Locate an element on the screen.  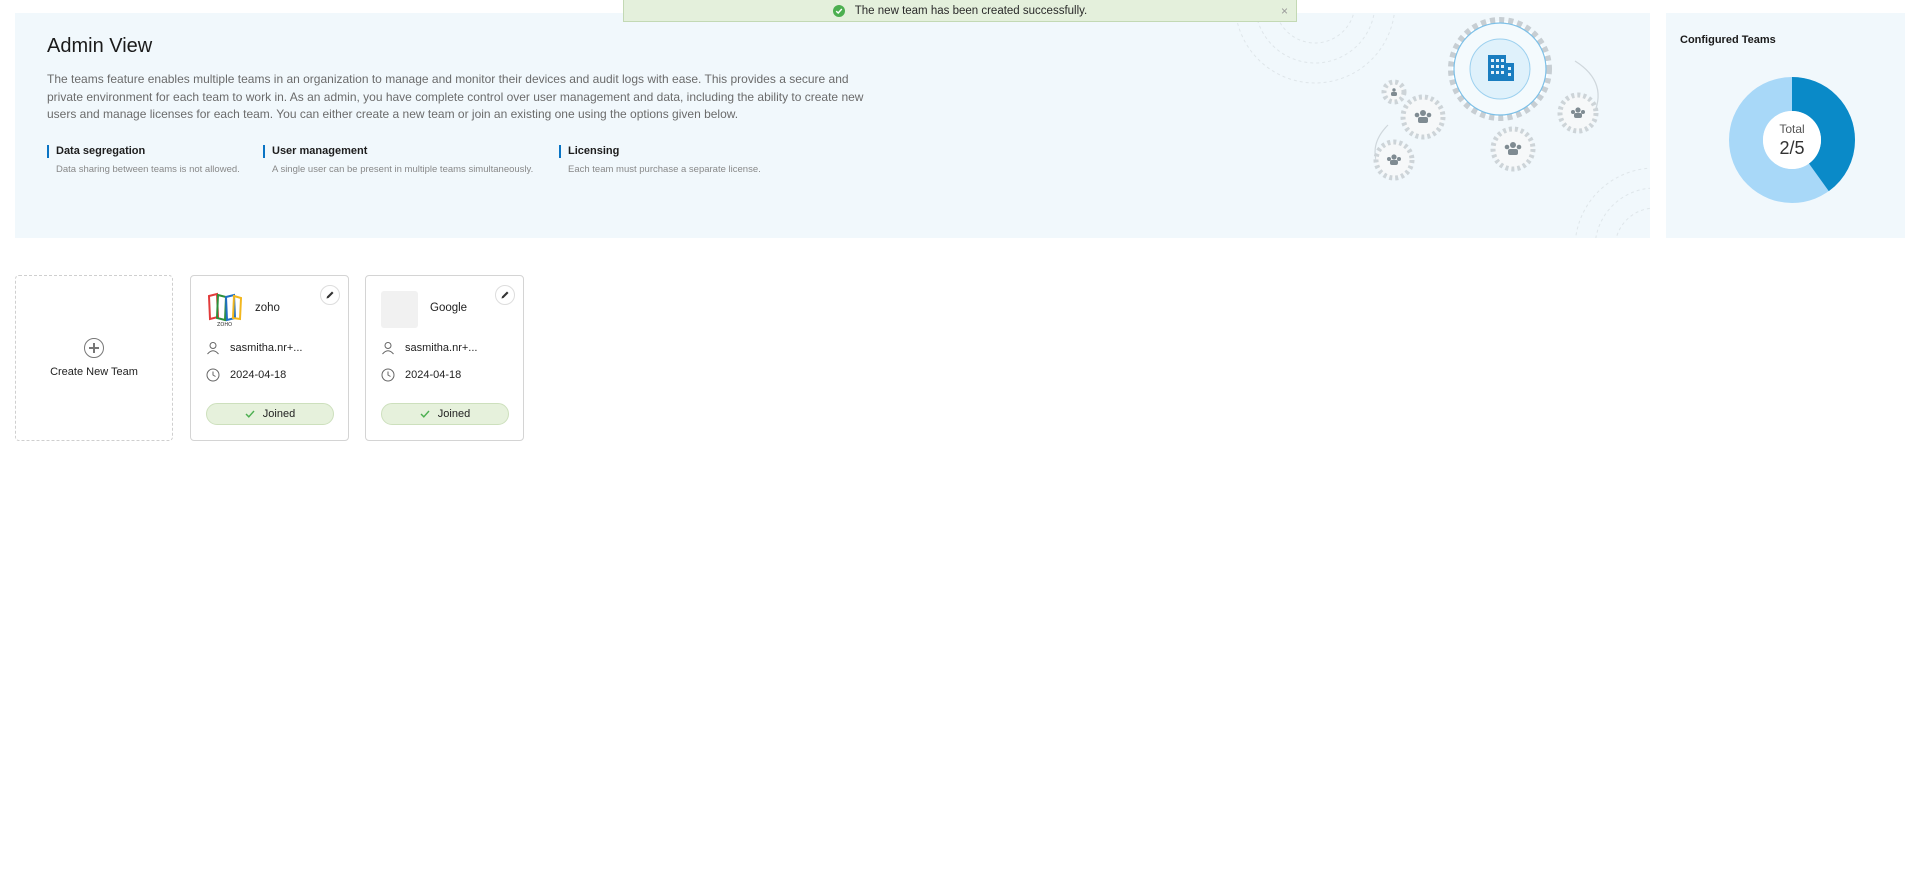
zoho-logo: ZOHO is located at coordinates (225, 310).